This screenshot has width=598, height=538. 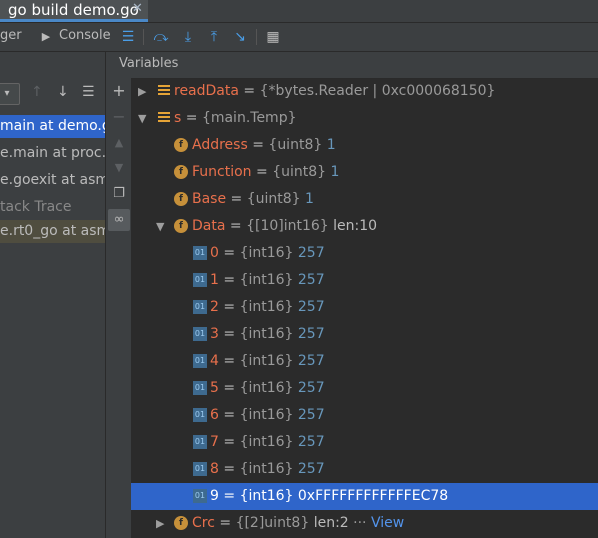 I want to click on variable-entry: 7 = {int16} 257, so click(x=267, y=442).